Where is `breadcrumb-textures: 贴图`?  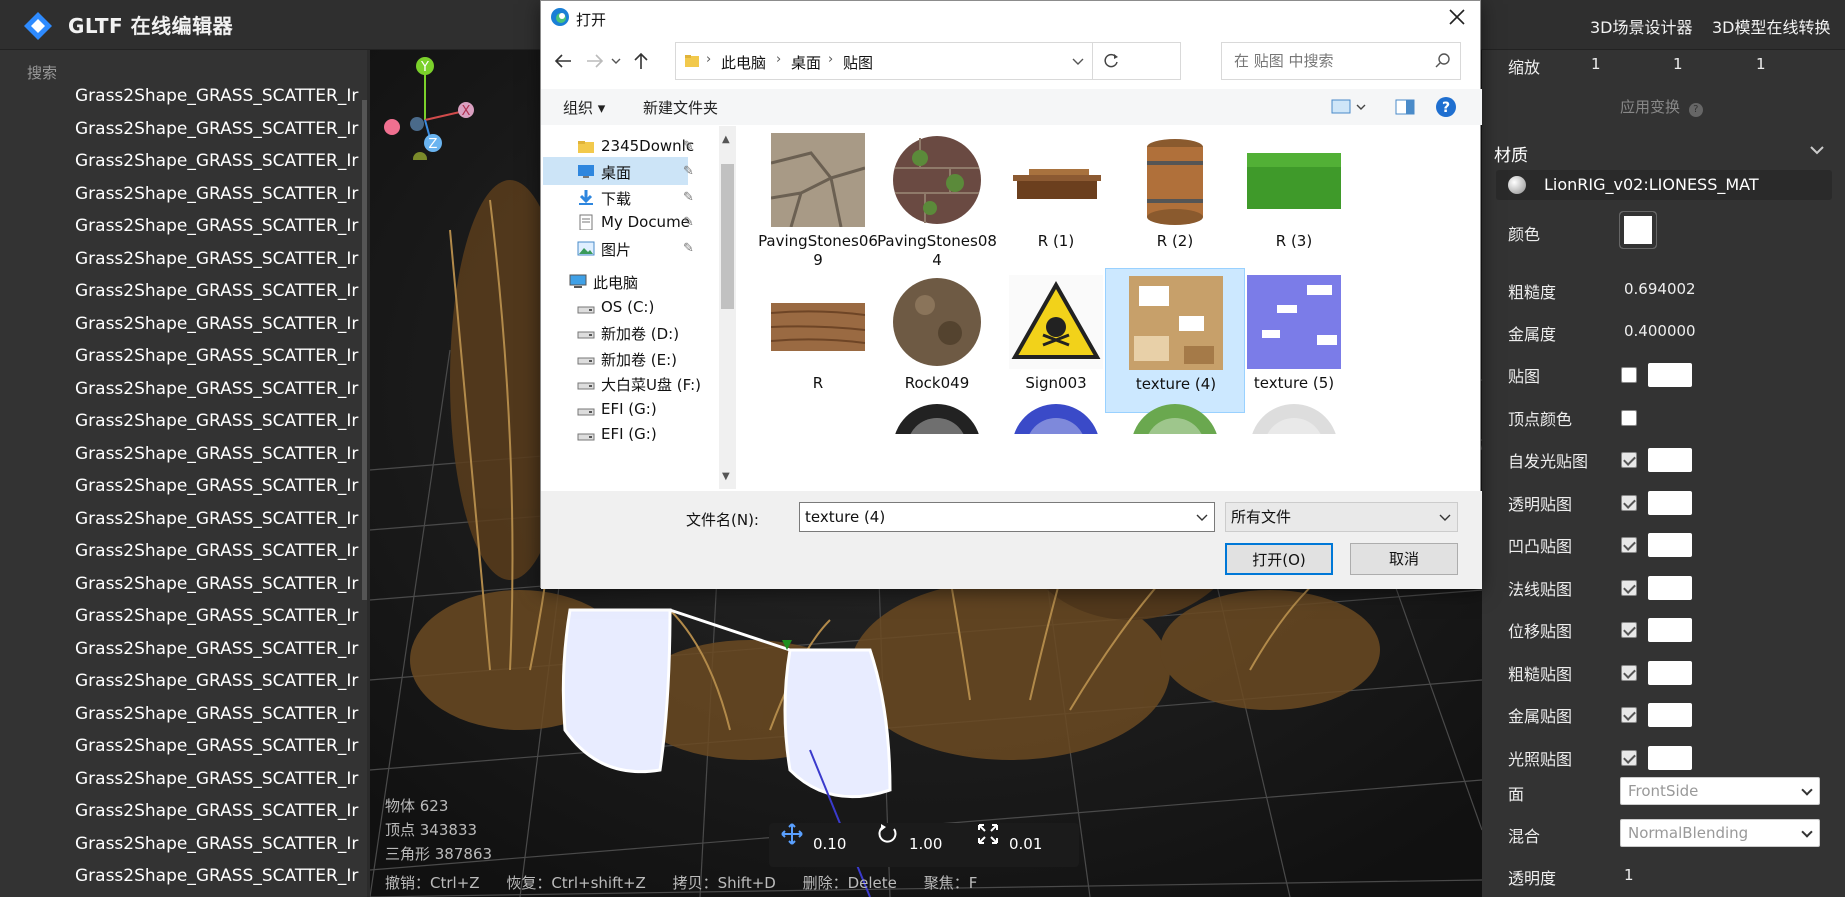
breadcrumb-textures: 贴图 is located at coordinates (858, 62).